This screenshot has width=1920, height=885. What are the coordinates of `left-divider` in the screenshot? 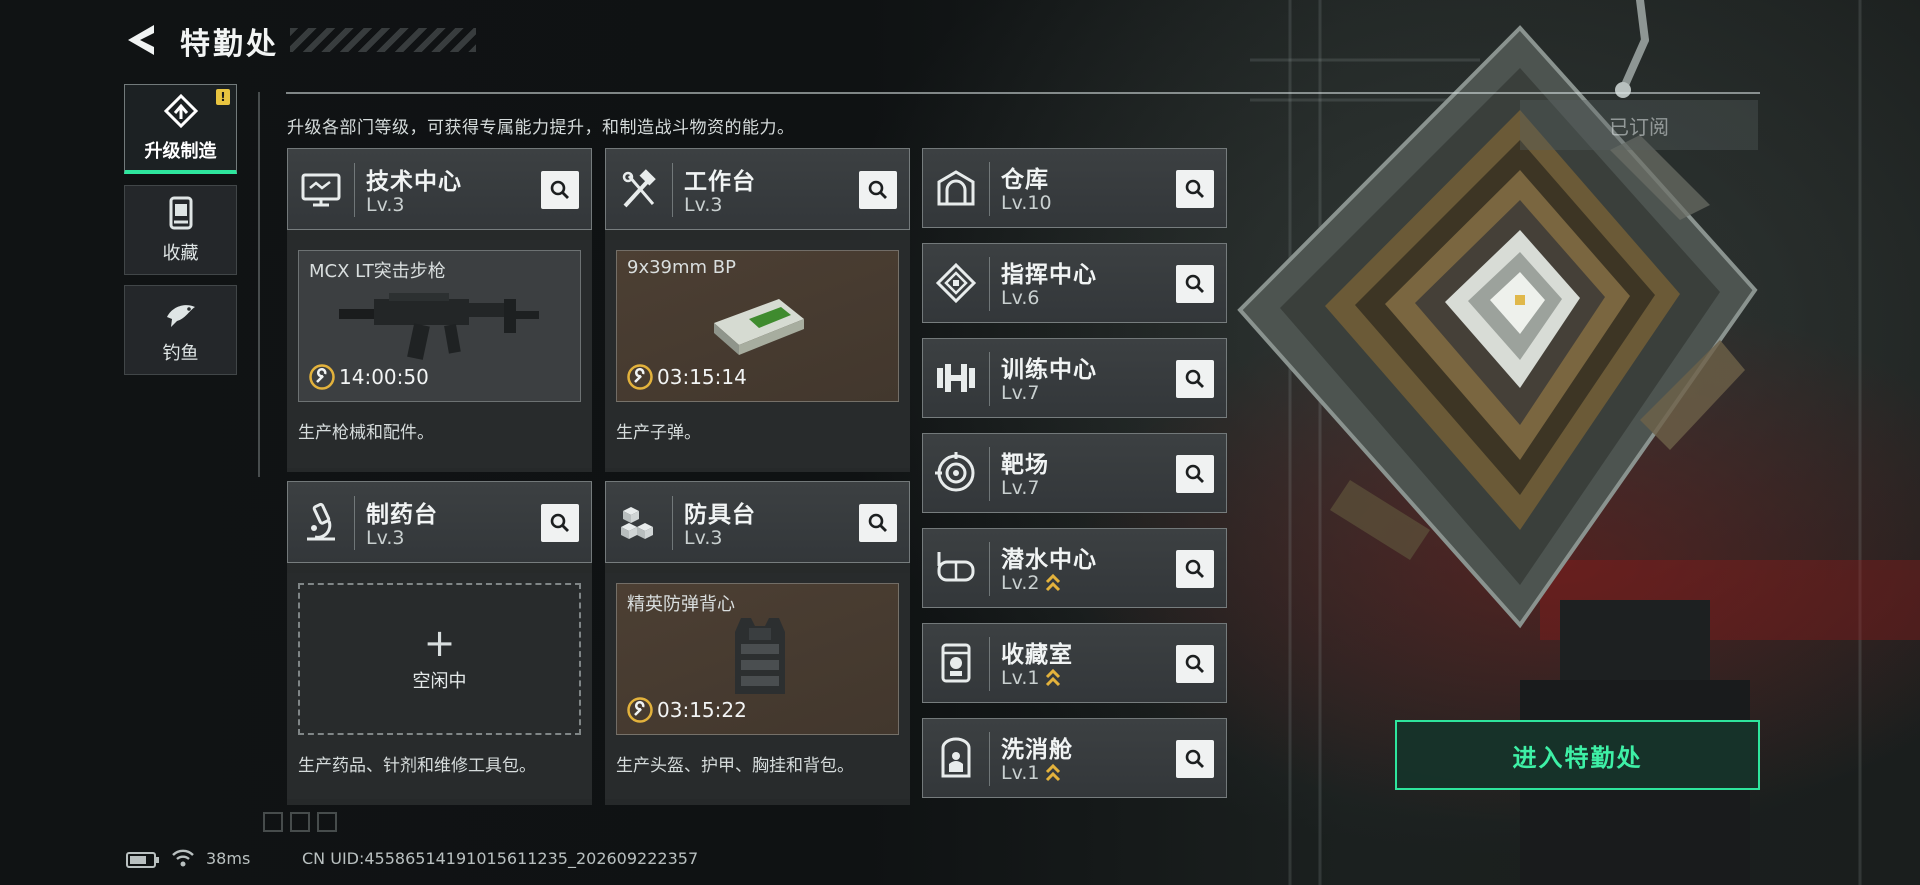 It's located at (259, 284).